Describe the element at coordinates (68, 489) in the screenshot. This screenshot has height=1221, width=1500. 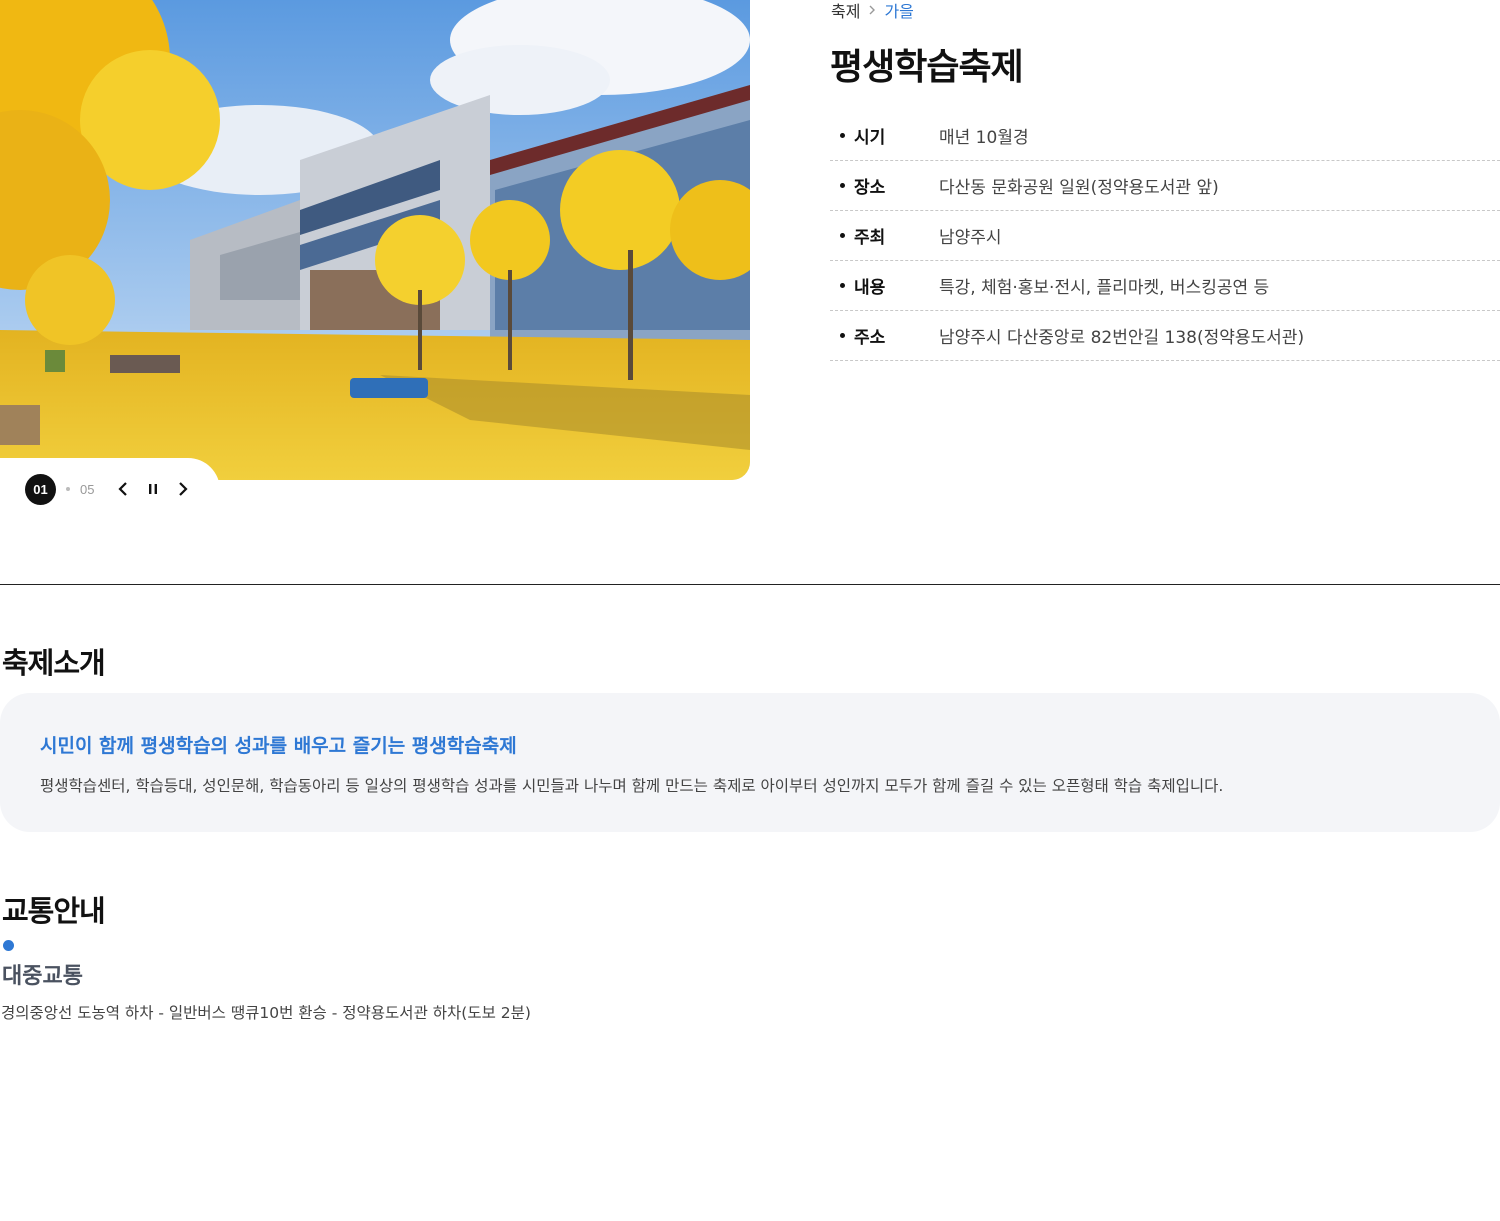
I see `slide-separator-dot` at that location.